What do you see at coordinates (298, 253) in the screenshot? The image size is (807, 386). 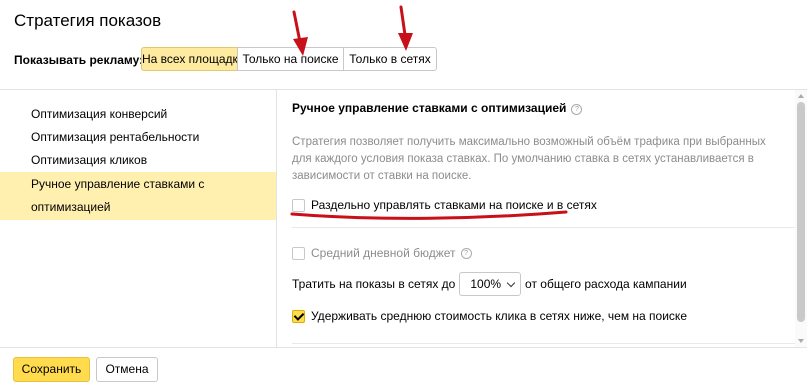 I see `daily-budget-checkbox` at bounding box center [298, 253].